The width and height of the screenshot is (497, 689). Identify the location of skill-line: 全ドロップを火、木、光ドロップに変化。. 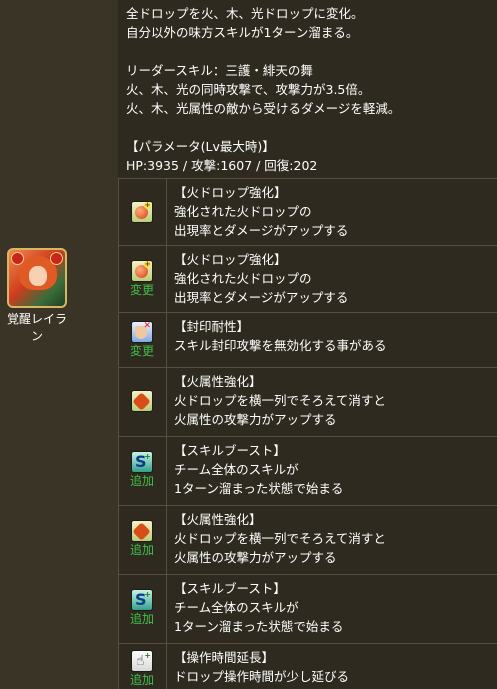
(245, 13).